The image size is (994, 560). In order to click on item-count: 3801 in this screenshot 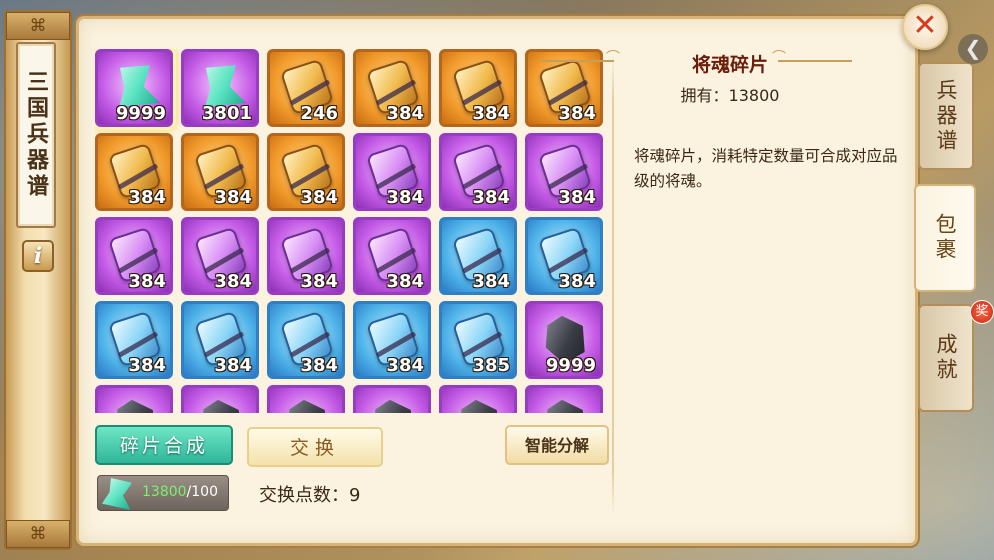, I will do `click(226, 113)`.